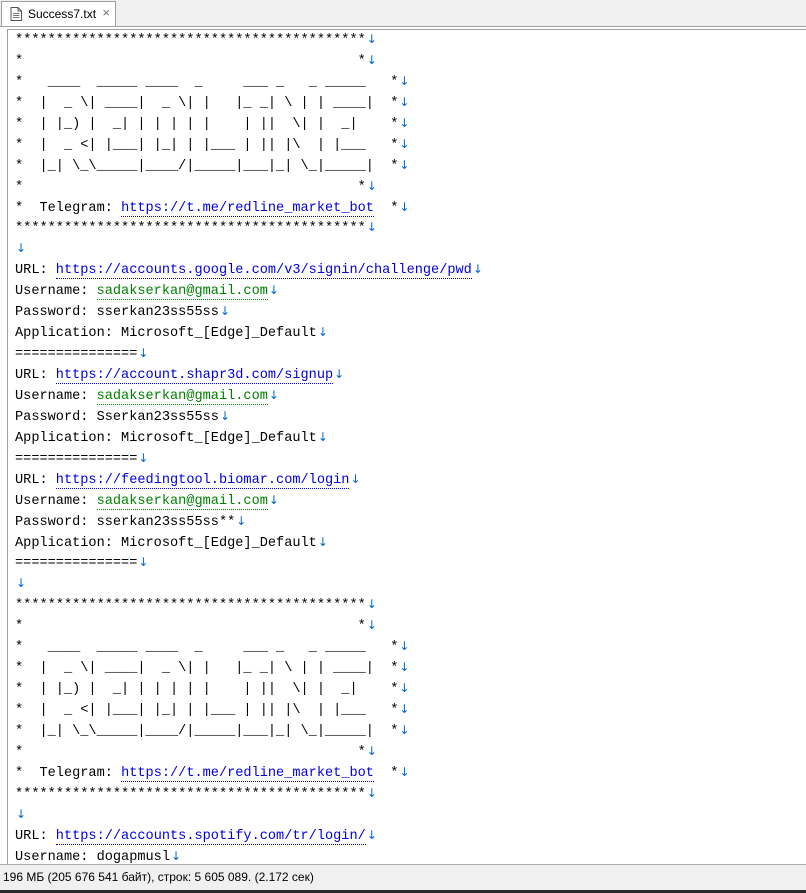 The width and height of the screenshot is (806, 893). What do you see at coordinates (202, 480) in the screenshot?
I see `url-link: https://feedingtool.biomar.com/login` at bounding box center [202, 480].